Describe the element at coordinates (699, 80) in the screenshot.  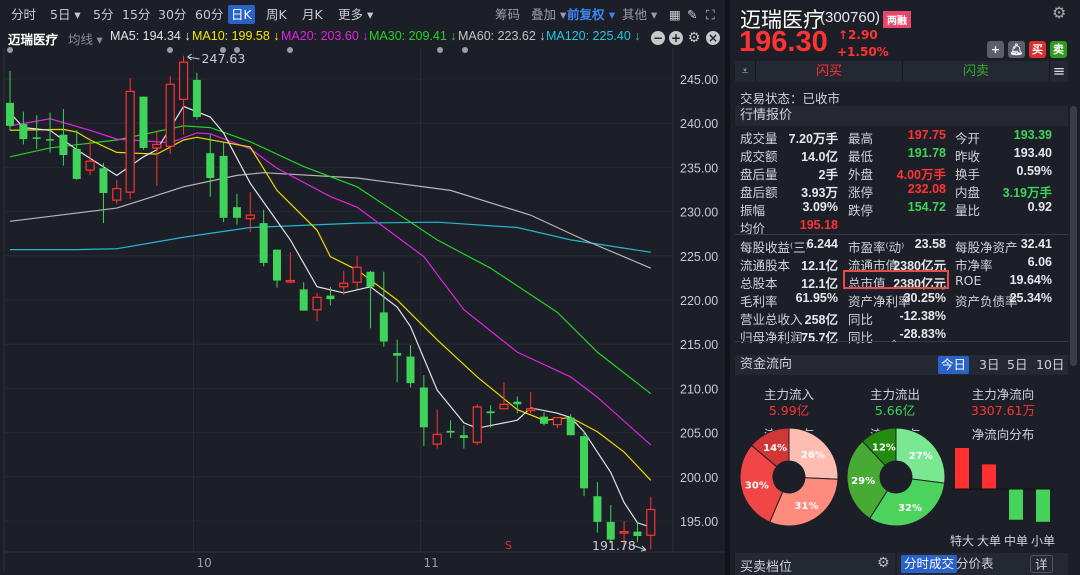
I see `y-tick-label: 245.00` at that location.